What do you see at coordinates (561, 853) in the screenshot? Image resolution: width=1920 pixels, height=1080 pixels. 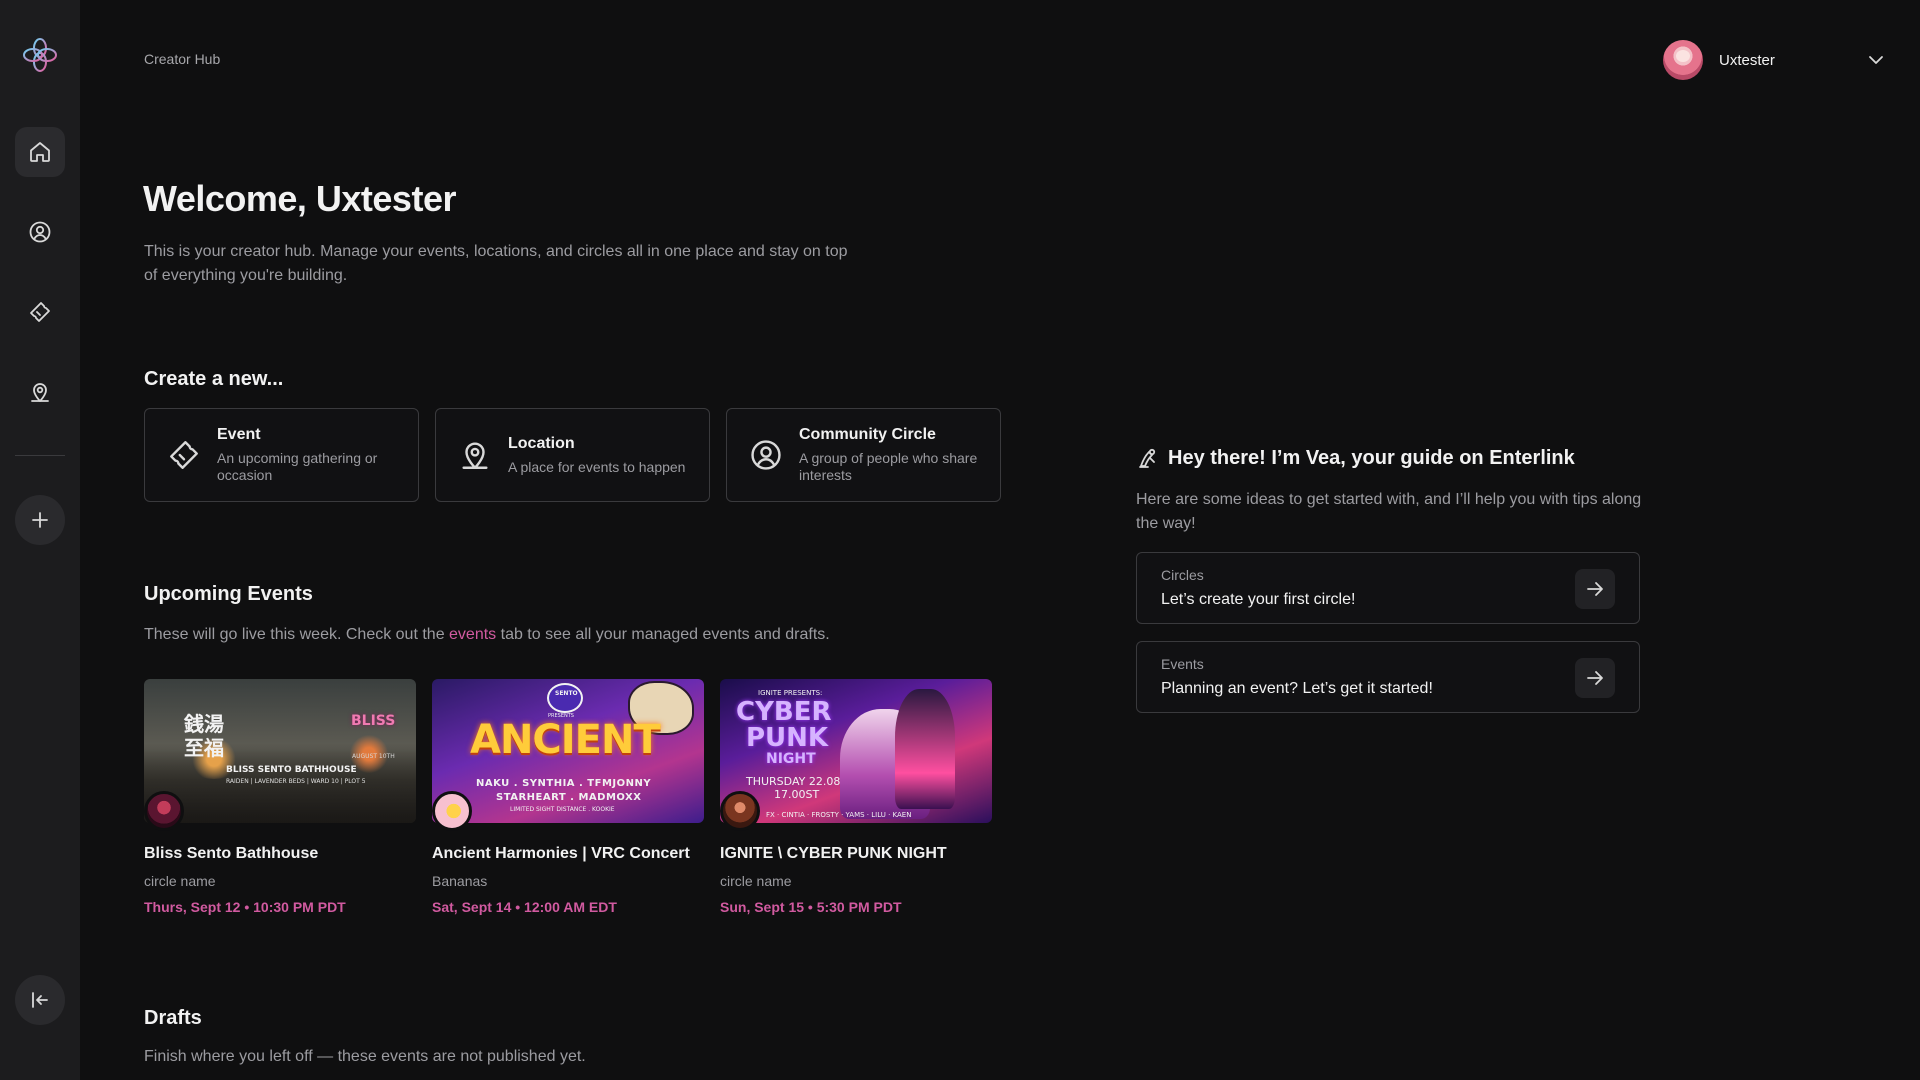 I see `event-name: Ancient Harmonies | VRC Concert` at bounding box center [561, 853].